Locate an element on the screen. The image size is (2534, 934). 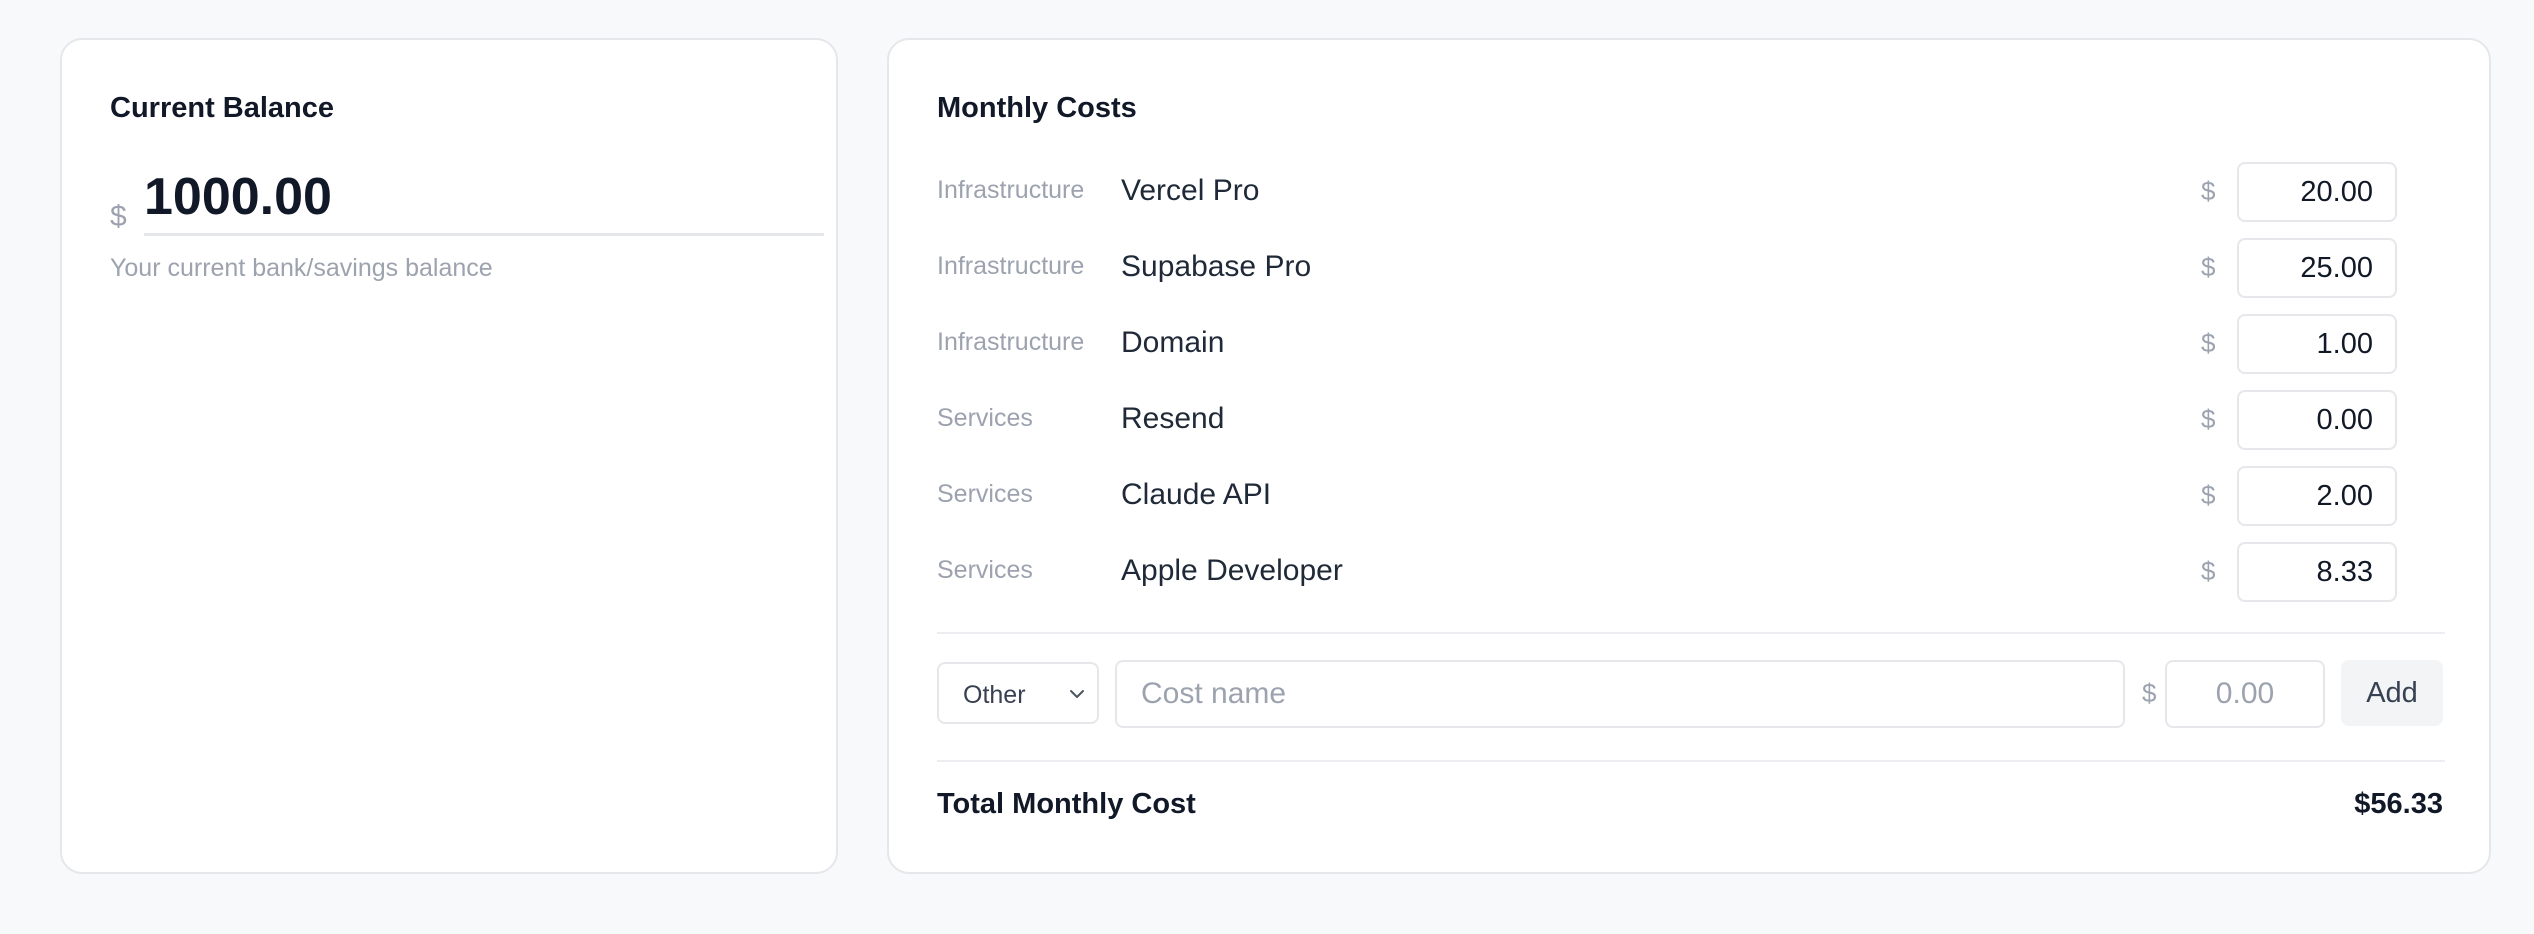
cost-name: Domain is located at coordinates (1173, 342).